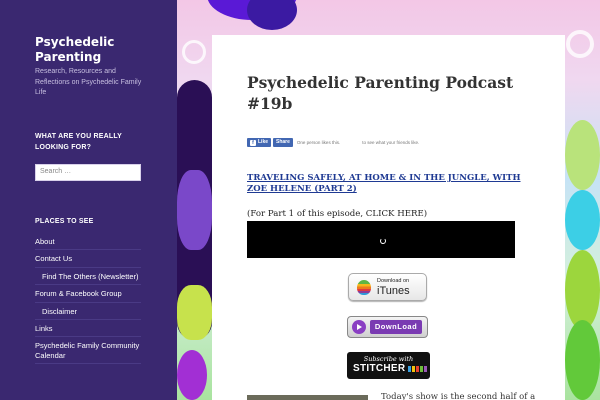 Image resolution: width=600 pixels, height=400 pixels. Describe the element at coordinates (337, 214) in the screenshot. I see `part1-link-text: (For Part 1 of this episode, CLICK HERE)` at that location.